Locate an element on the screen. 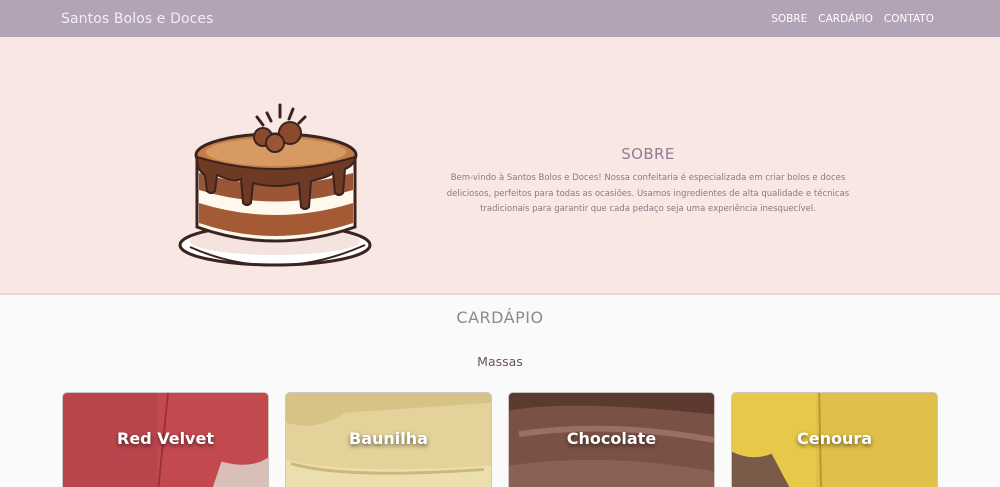 This screenshot has height=487, width=1000. menu-card-red-velvet: Red Velvet is located at coordinates (165, 439).